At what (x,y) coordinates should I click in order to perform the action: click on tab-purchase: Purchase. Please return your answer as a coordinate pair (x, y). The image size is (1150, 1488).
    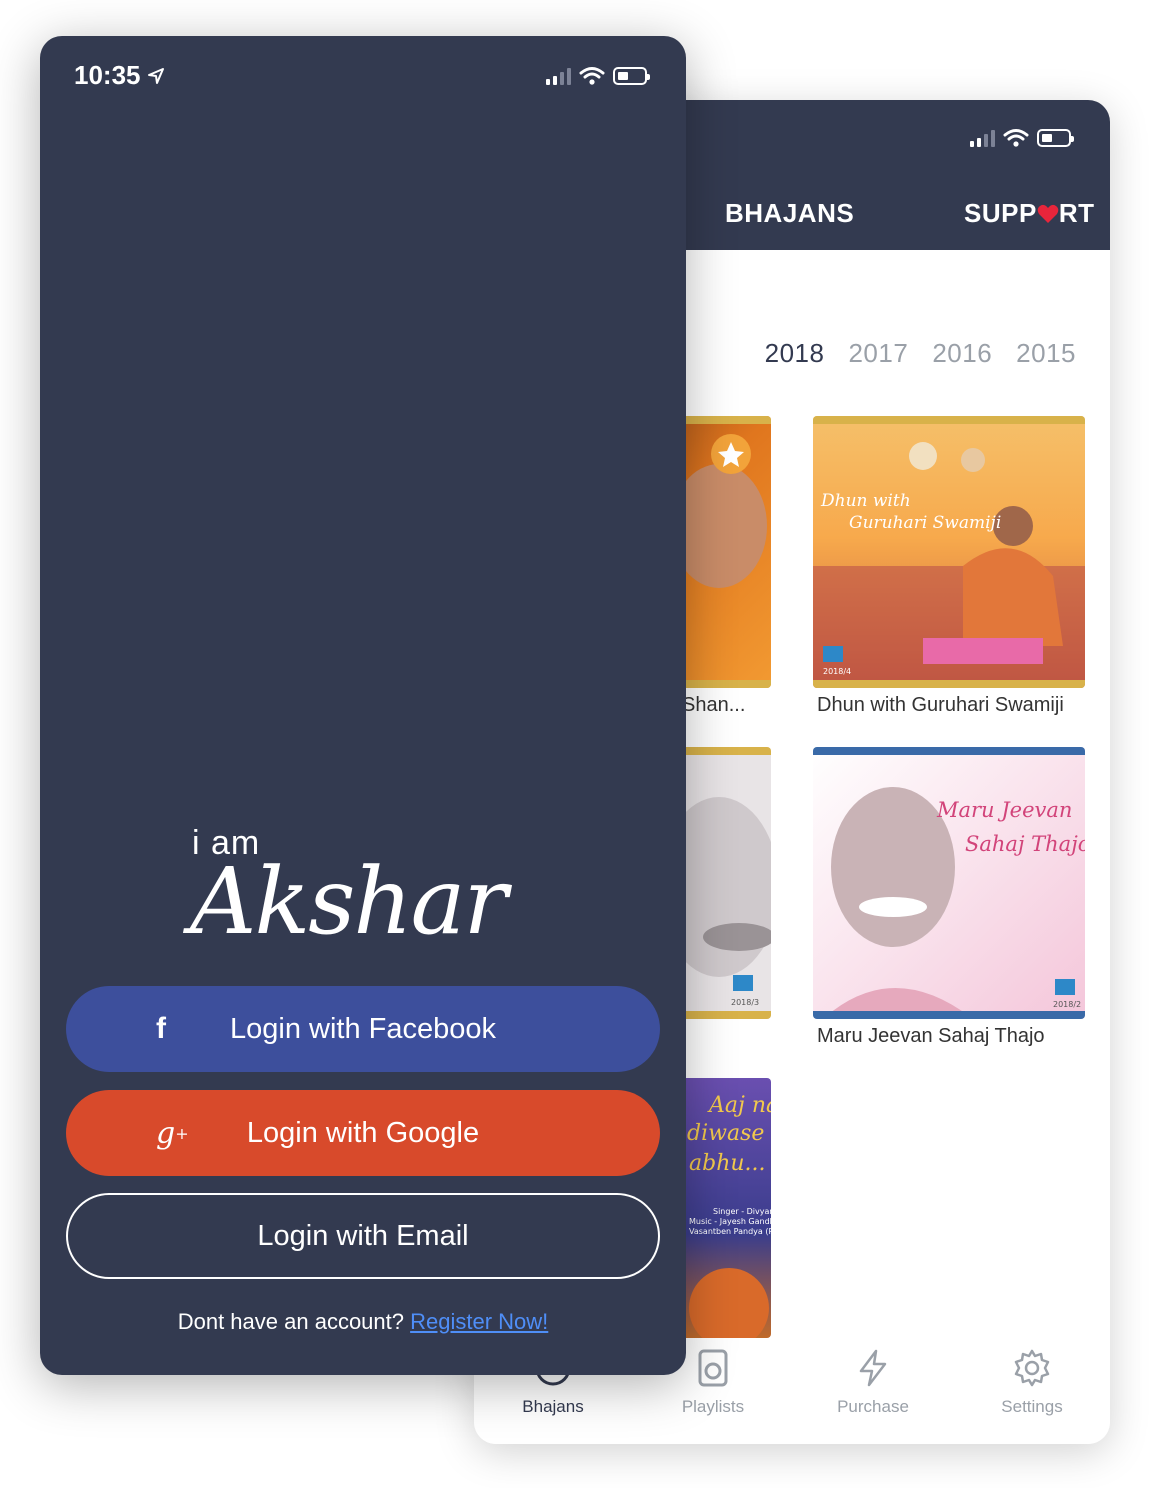
    Looking at the image, I should click on (873, 1382).